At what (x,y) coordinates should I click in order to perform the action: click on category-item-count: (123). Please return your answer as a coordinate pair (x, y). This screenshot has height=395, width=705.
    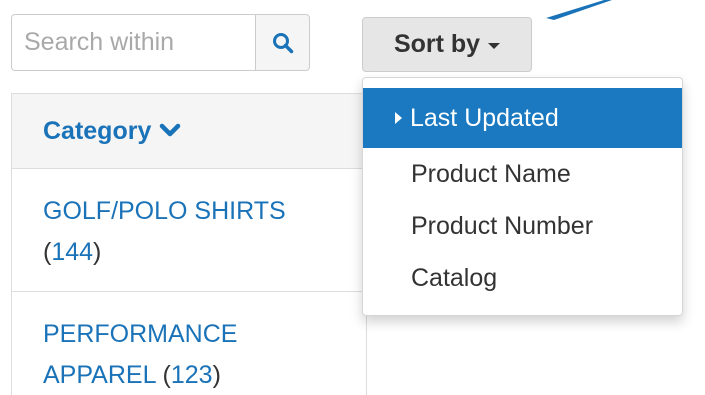
    Looking at the image, I should click on (191, 375).